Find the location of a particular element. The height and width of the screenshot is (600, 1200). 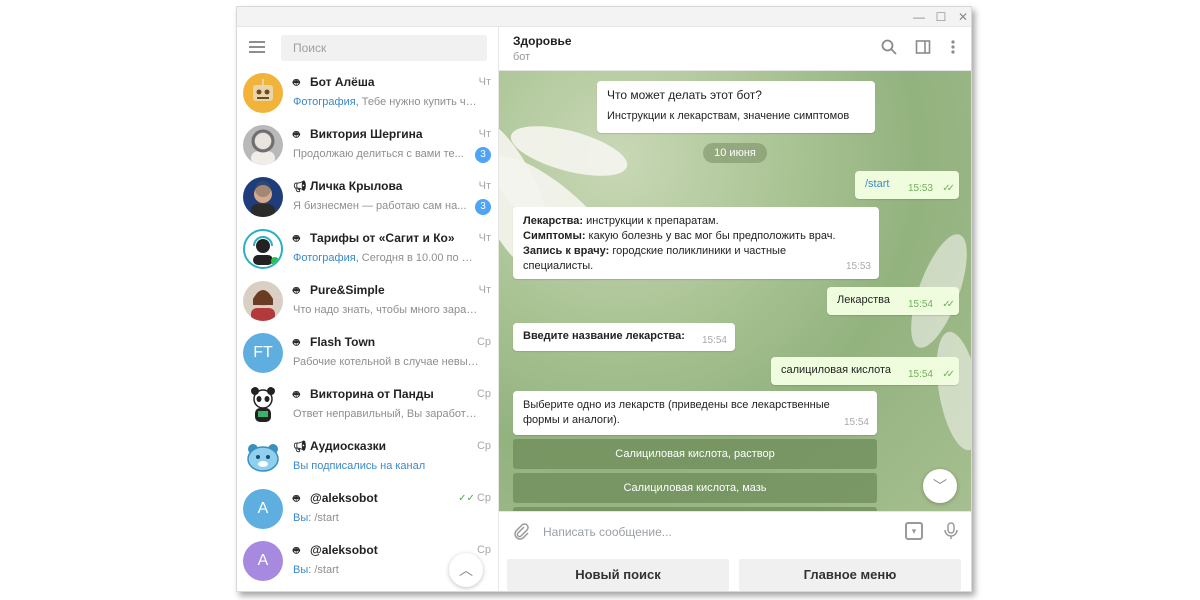

panda-avatar-icon is located at coordinates (263, 404).